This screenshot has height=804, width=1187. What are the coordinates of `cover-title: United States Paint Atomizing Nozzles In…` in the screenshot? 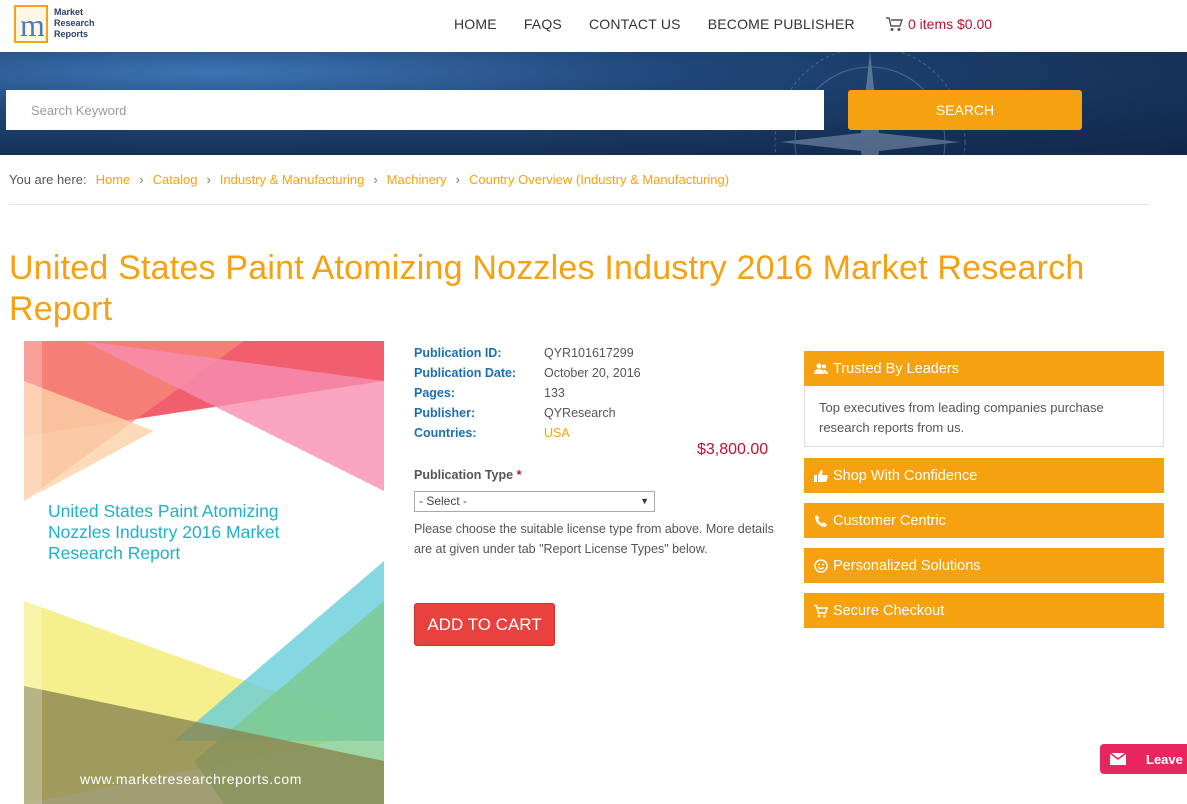 It's located at (164, 532).